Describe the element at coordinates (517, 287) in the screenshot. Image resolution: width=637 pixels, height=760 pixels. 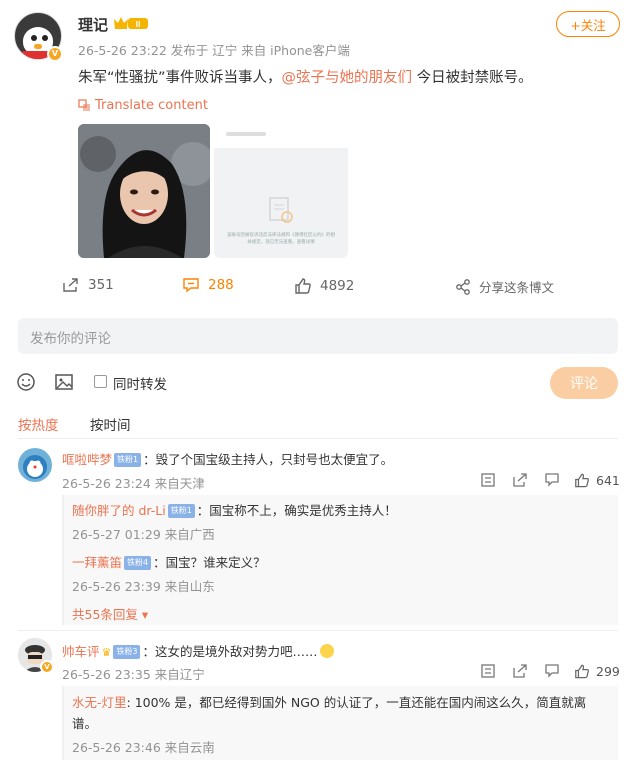
I see `share-label: 分享这条博文` at that location.